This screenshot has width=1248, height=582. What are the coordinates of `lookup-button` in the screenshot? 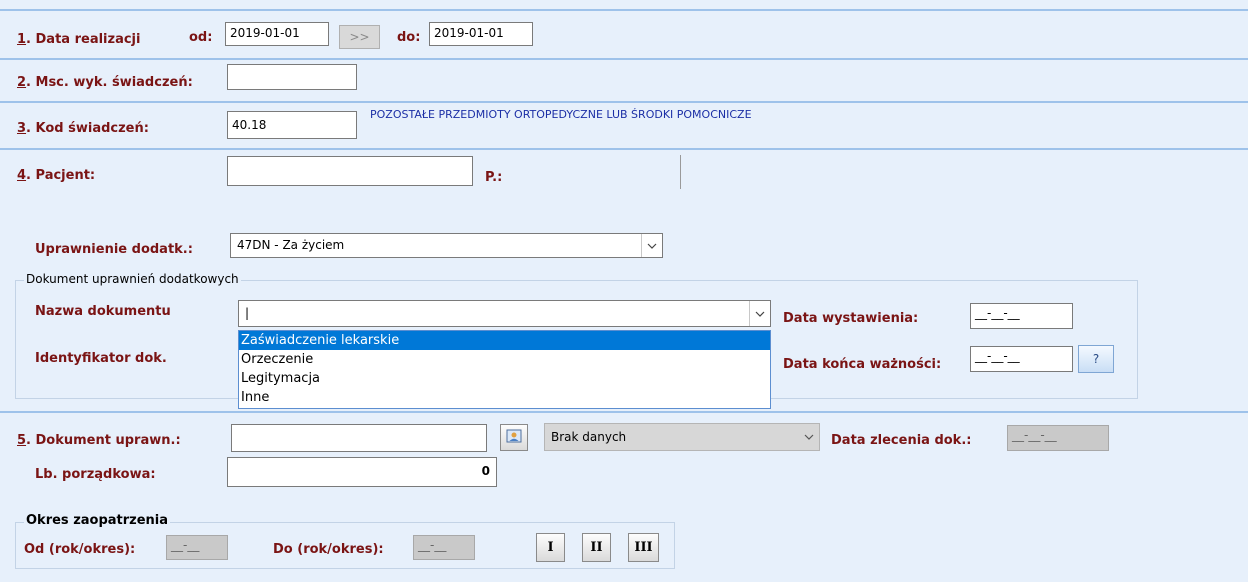 It's located at (514, 437).